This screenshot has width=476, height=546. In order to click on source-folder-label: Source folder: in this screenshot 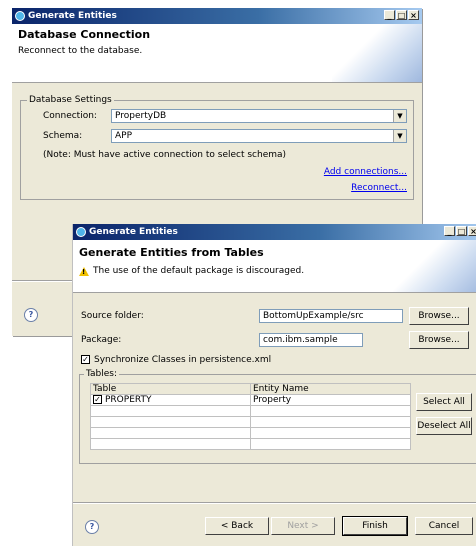, I will do `click(112, 316)`.